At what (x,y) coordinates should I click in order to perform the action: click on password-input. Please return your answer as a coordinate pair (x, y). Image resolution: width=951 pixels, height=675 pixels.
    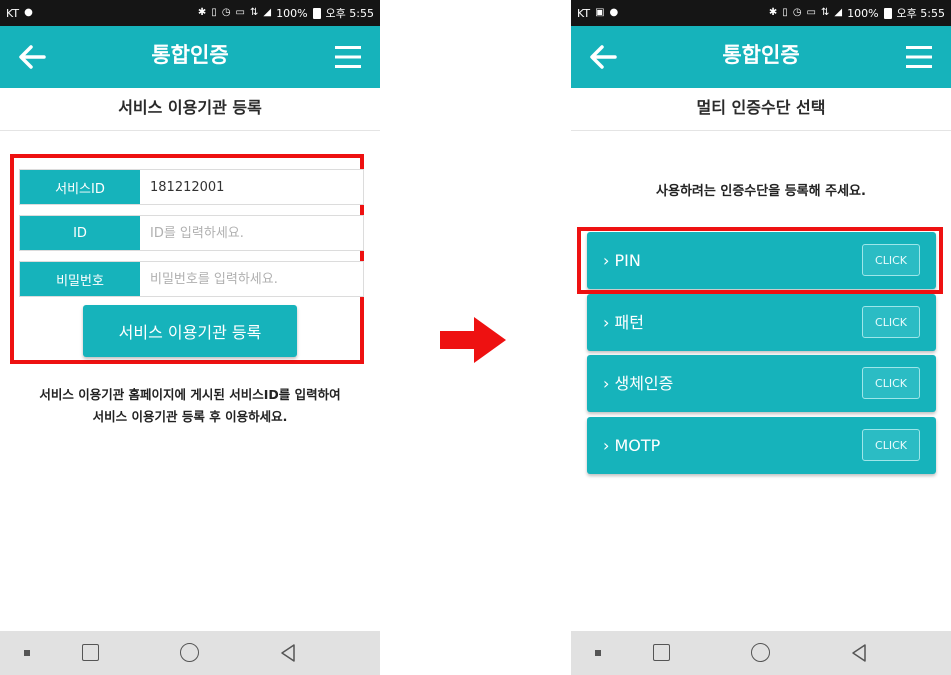
    Looking at the image, I should click on (251, 279).